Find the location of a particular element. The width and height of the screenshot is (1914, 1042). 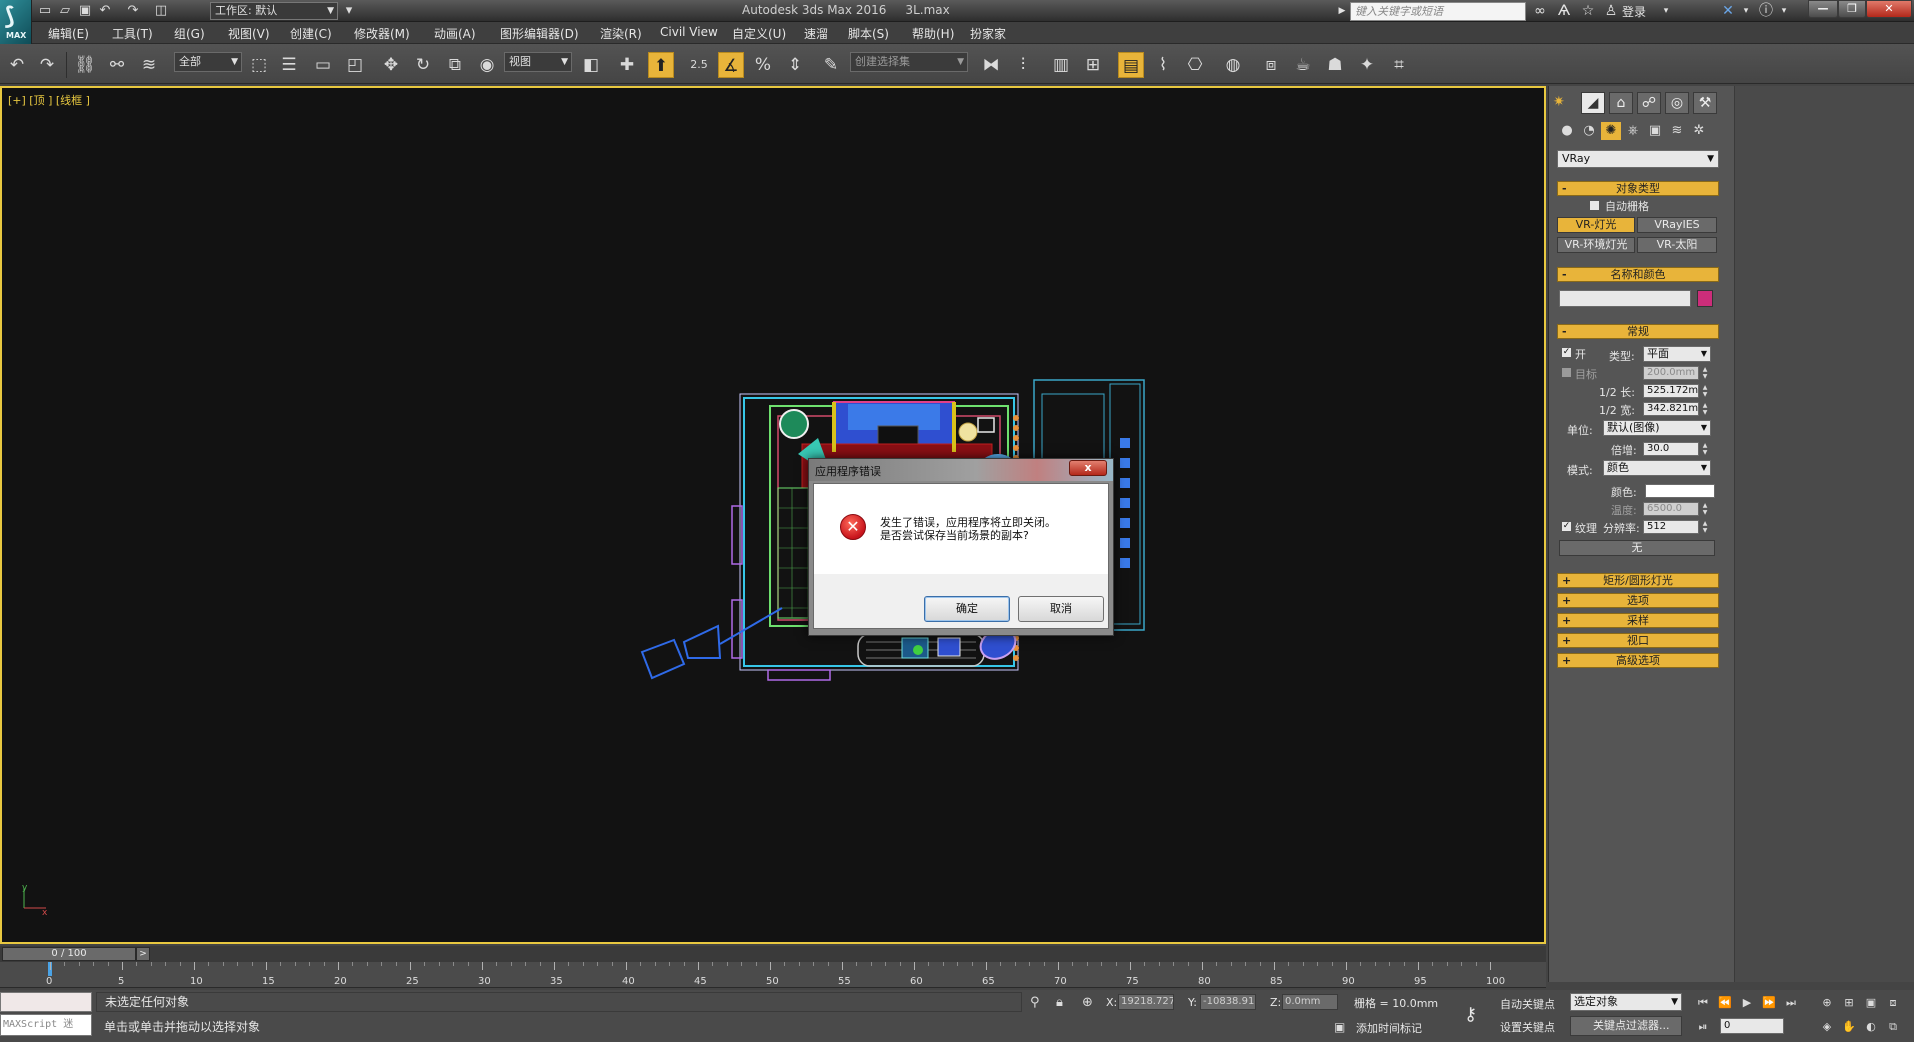

menu-animation: 动画(A) is located at coordinates (455, 33).